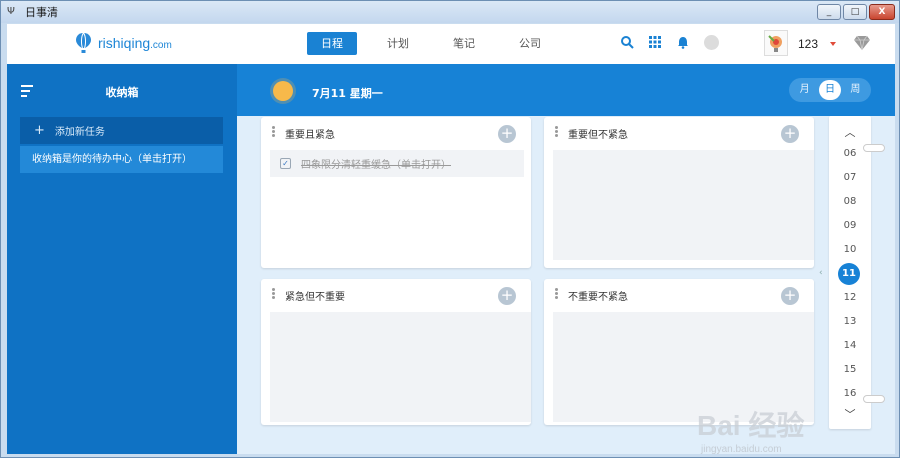  I want to click on quadrant-title: 紧急但不重要, so click(315, 297).